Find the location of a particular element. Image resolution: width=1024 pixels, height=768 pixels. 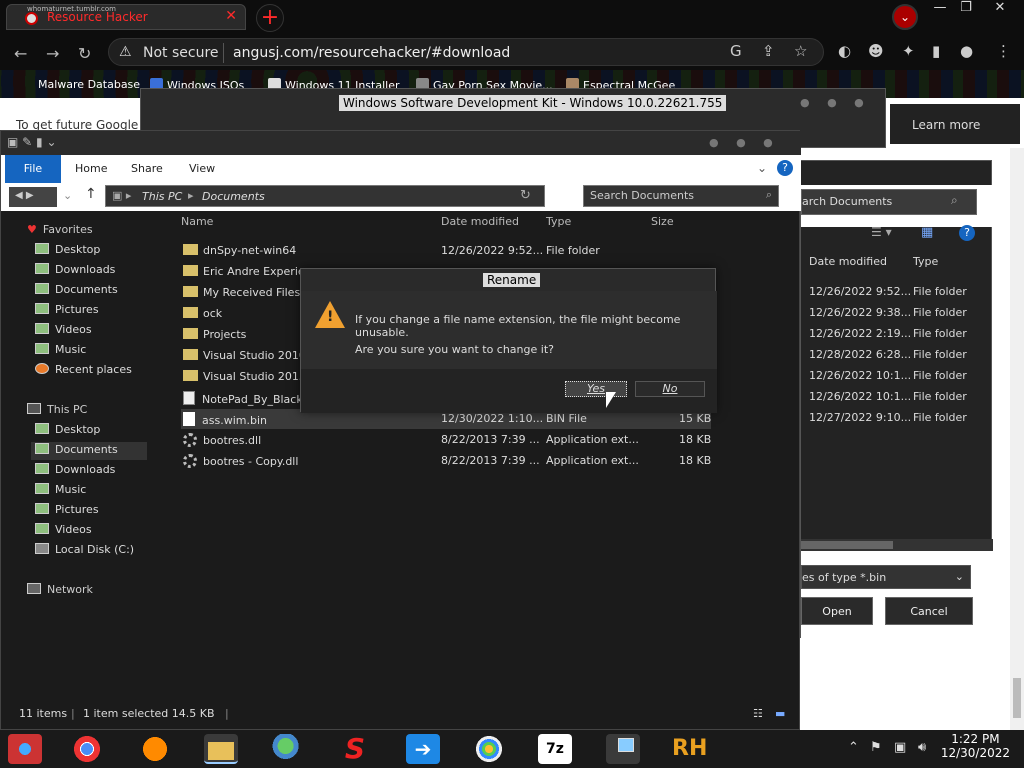

cancel-button: Cancel is located at coordinates (929, 611).